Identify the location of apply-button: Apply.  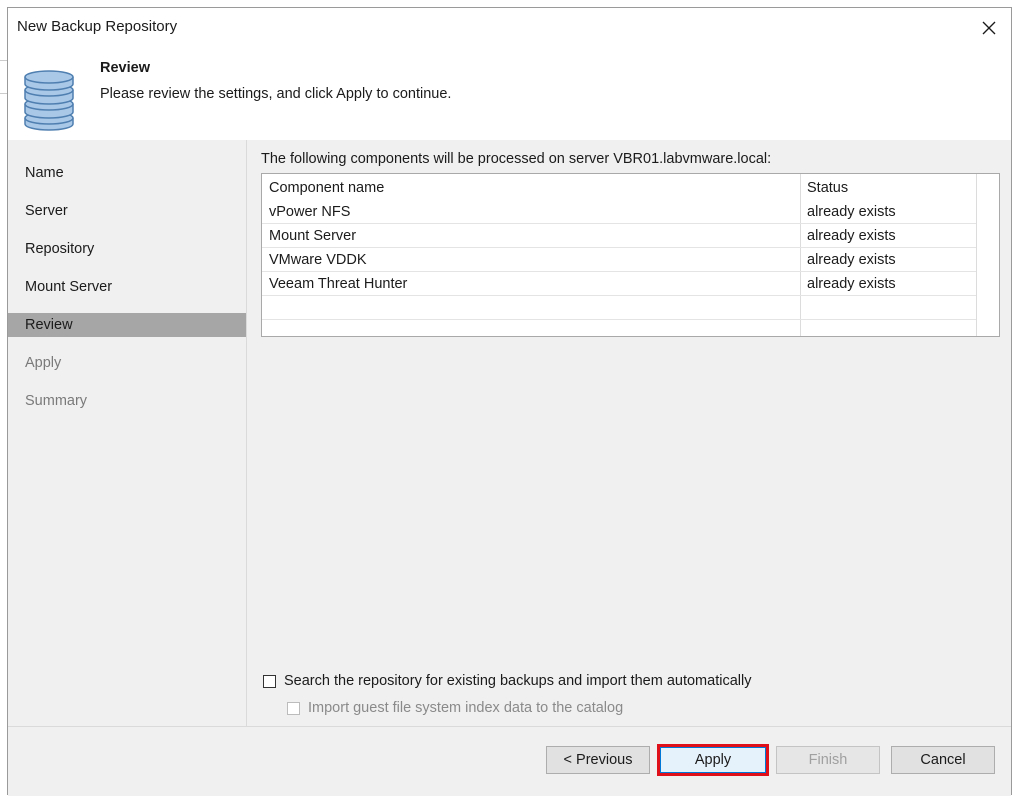
(713, 760).